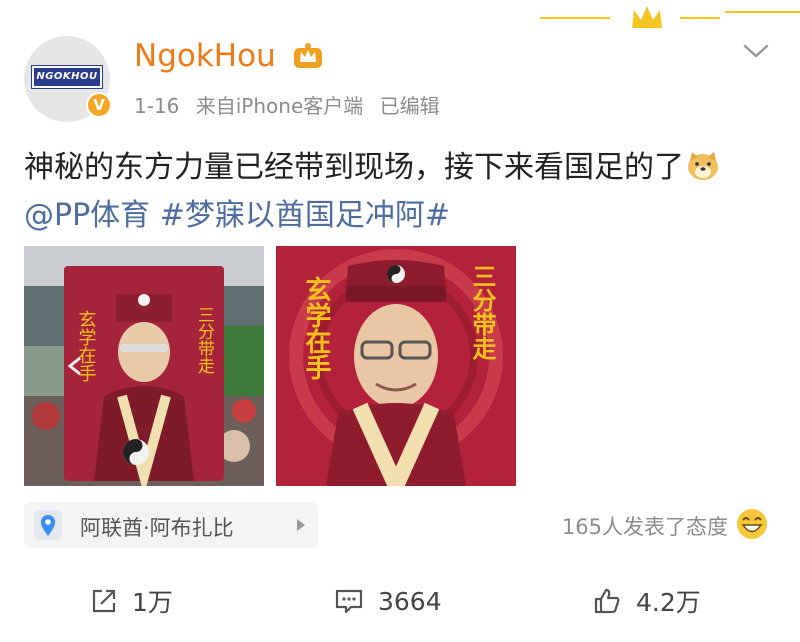 Image resolution: width=800 pixels, height=642 pixels. What do you see at coordinates (157, 106) in the screenshot?
I see `post-date: 1-16` at bounding box center [157, 106].